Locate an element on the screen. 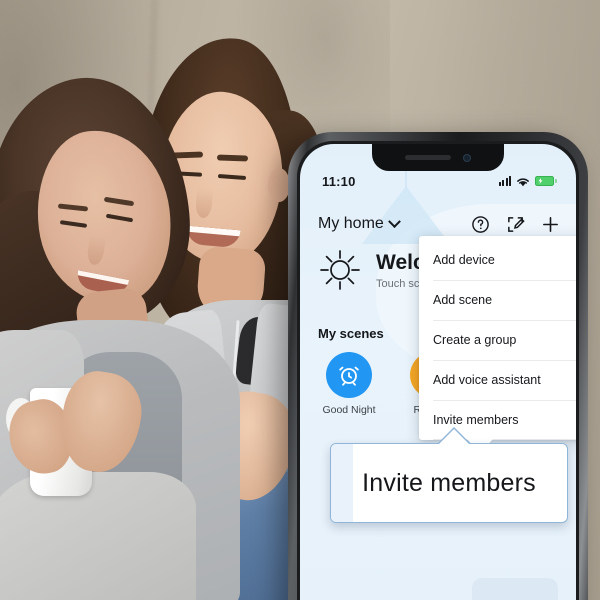 The width and height of the screenshot is (600, 600). invite-members-callout: Invite members is located at coordinates (449, 475).